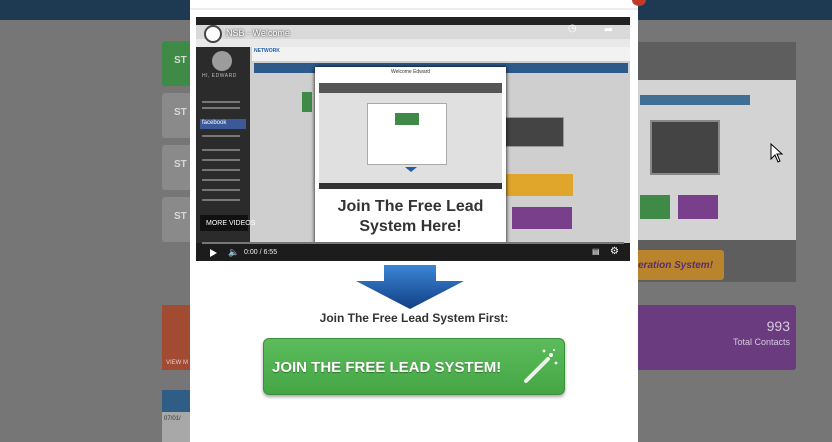  What do you see at coordinates (608, 29) in the screenshot?
I see `share-icon: ➦` at bounding box center [608, 29].